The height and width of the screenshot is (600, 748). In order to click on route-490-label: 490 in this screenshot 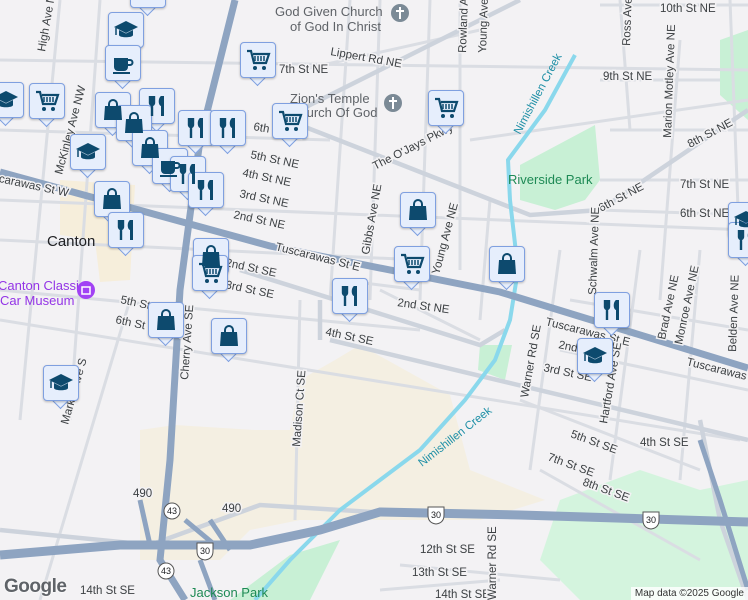, I will do `click(142, 494)`.